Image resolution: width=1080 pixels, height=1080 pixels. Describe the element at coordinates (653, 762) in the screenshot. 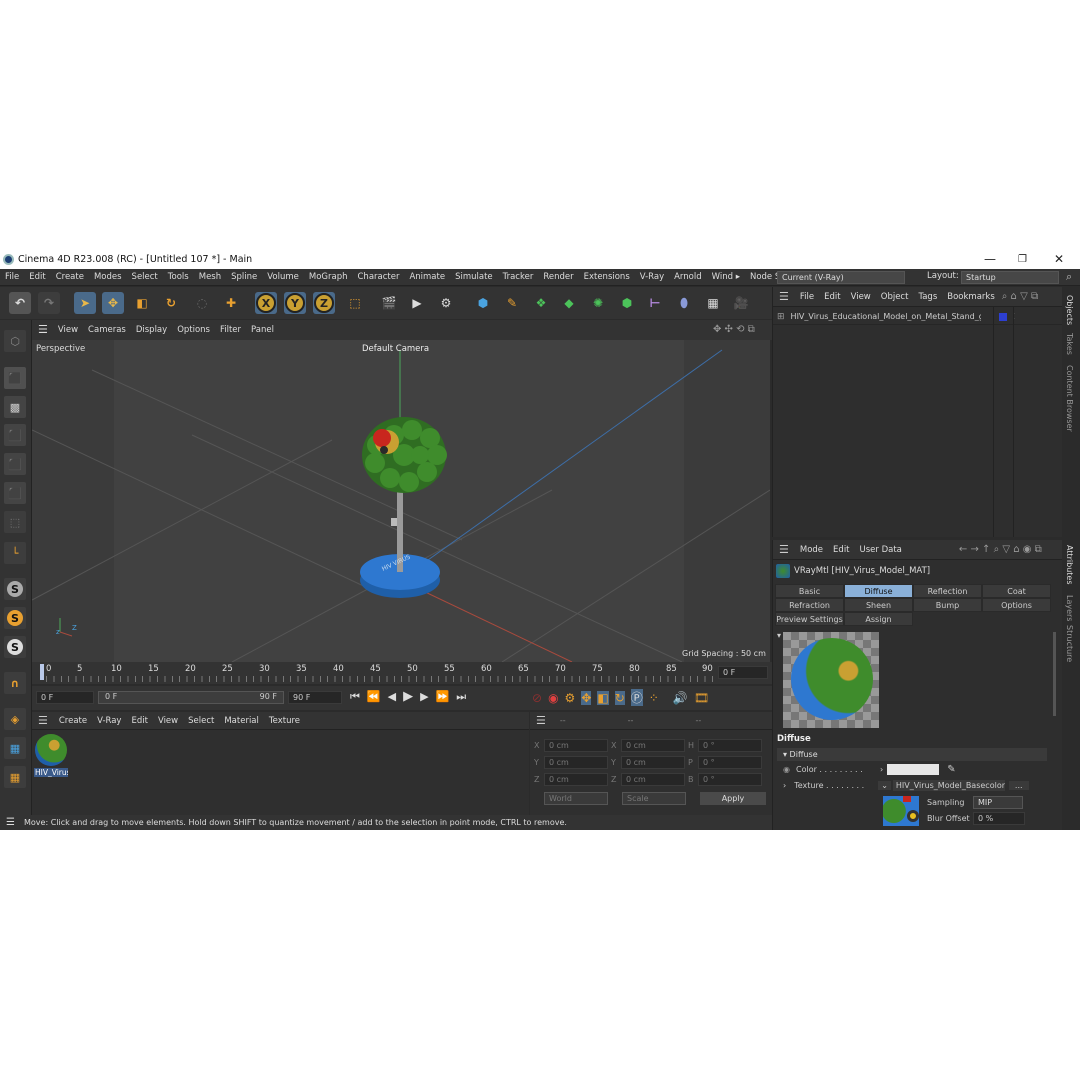

I see `size-y-field: 0 cm` at that location.